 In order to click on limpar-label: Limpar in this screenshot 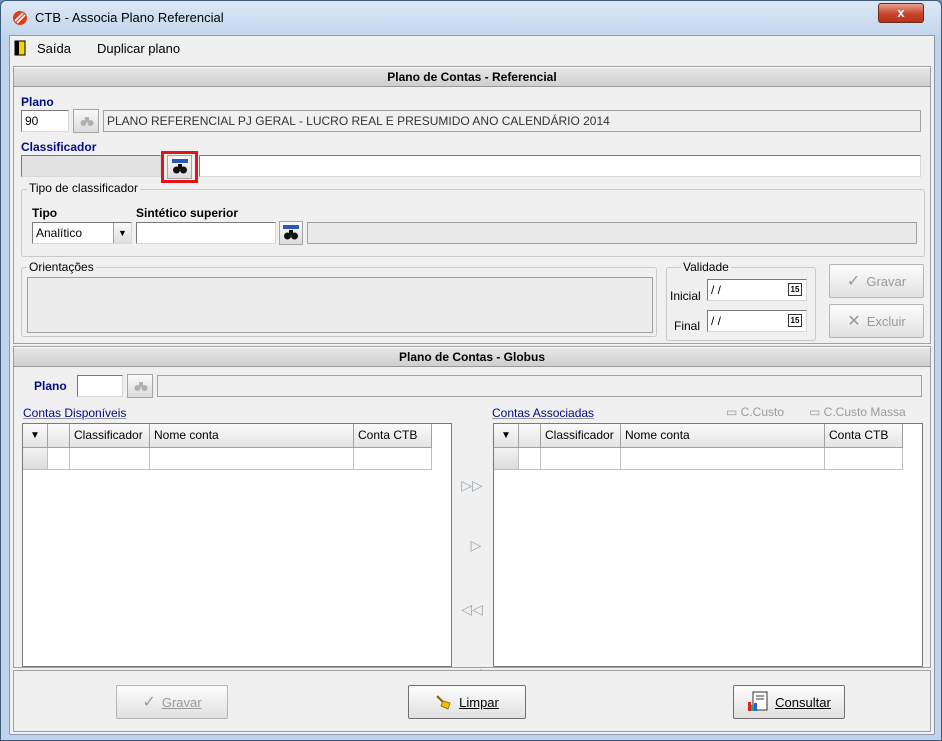, I will do `click(479, 702)`.